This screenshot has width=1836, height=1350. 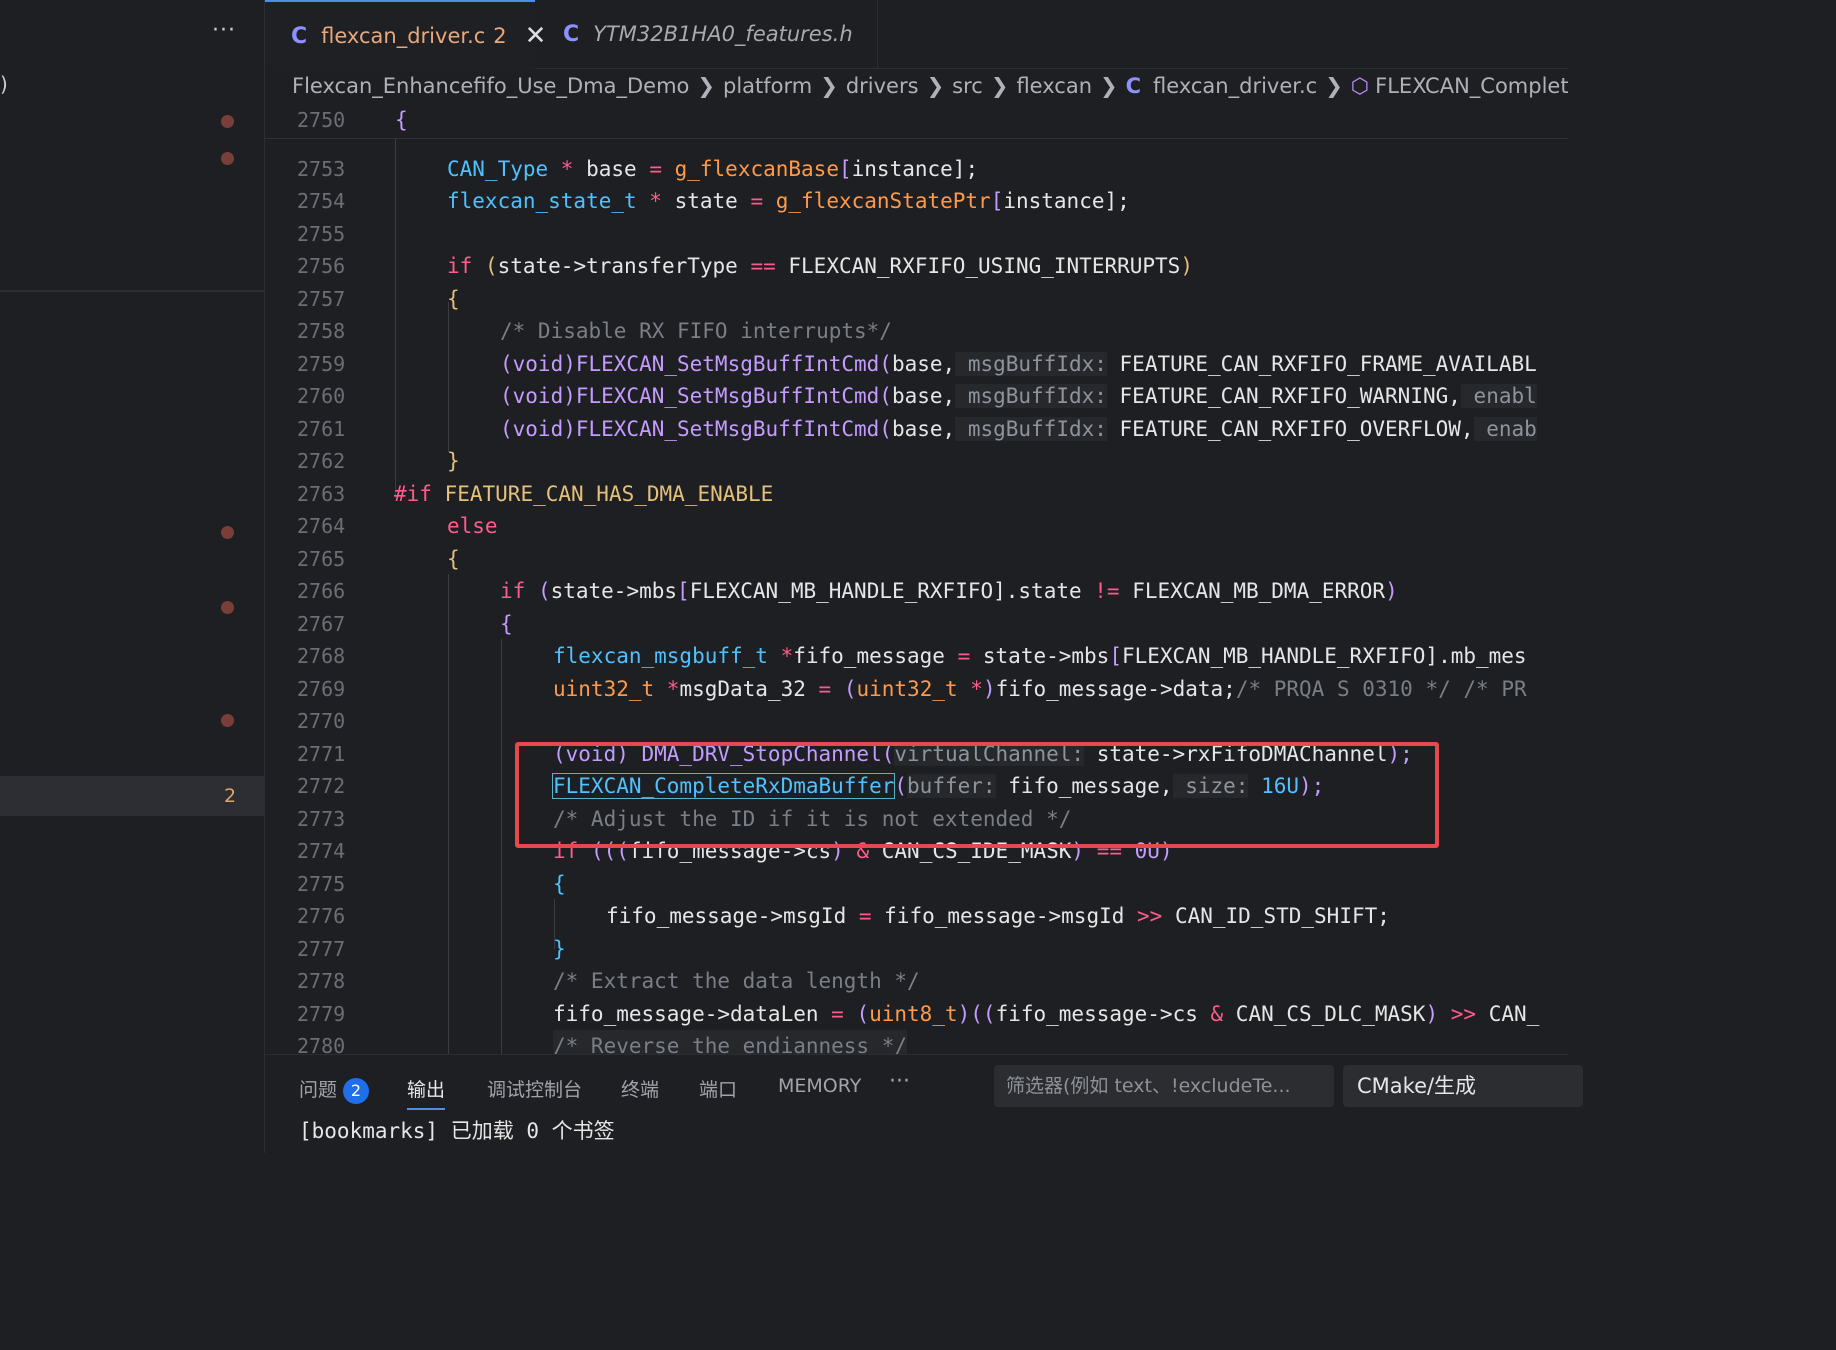 I want to click on code-line: #if FEATURE_CAN_HAS_DMA_ENABLE, so click(x=583, y=494).